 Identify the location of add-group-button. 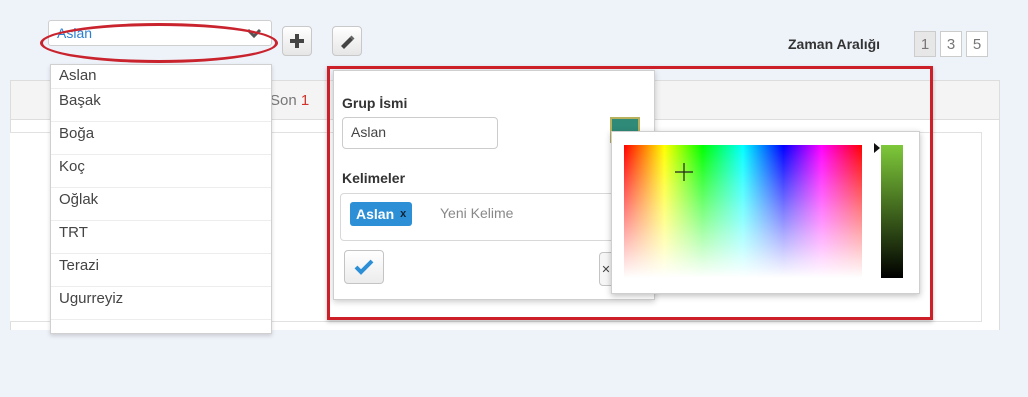
(297, 41).